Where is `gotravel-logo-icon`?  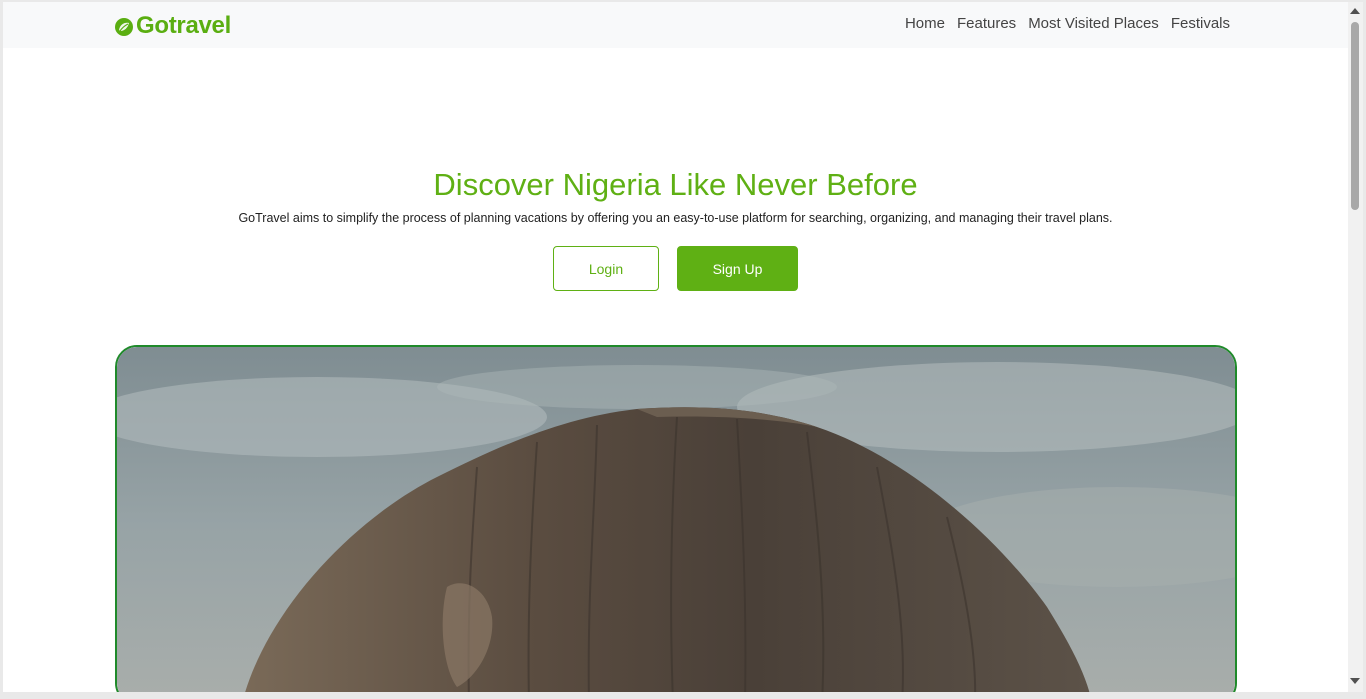 gotravel-logo-icon is located at coordinates (124, 26).